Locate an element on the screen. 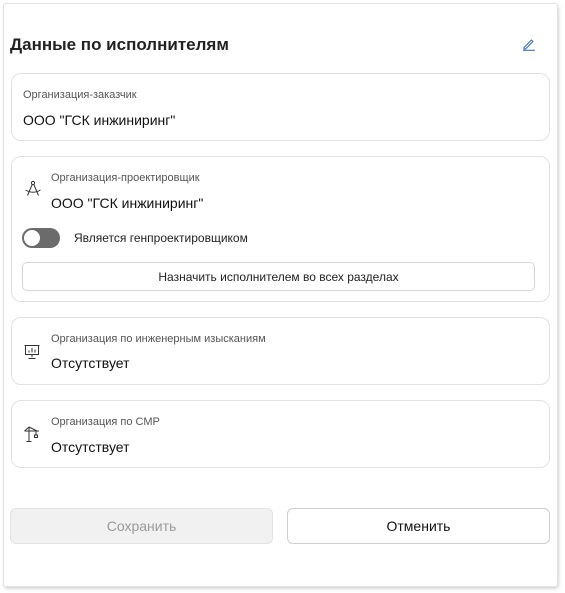  general-designer-toggle is located at coordinates (41, 238).